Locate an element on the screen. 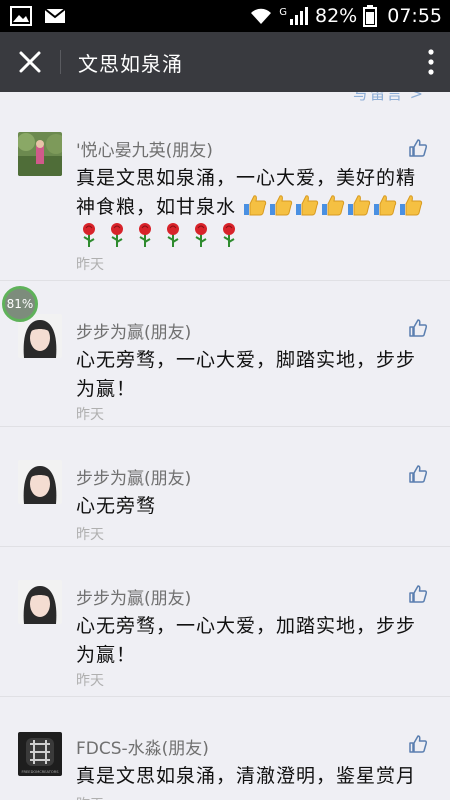 This screenshot has width=450, height=800. page-title: 文思如泉涌 is located at coordinates (130, 64).